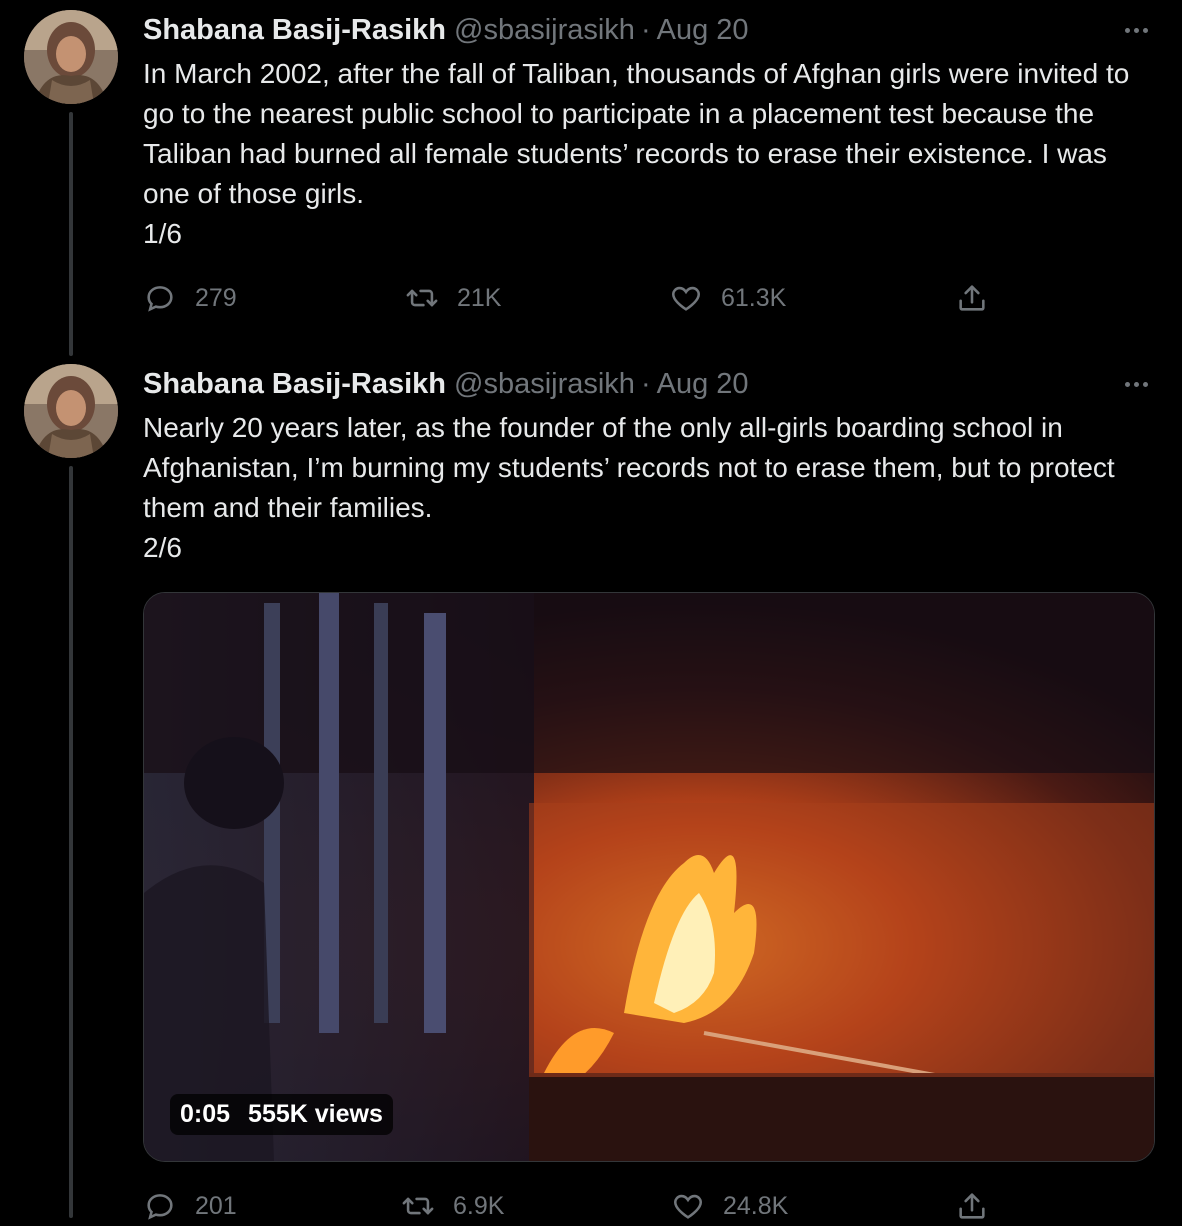 Image resolution: width=1182 pixels, height=1226 pixels. What do you see at coordinates (190, 1206) in the screenshot?
I see `reply-button: 201` at bounding box center [190, 1206].